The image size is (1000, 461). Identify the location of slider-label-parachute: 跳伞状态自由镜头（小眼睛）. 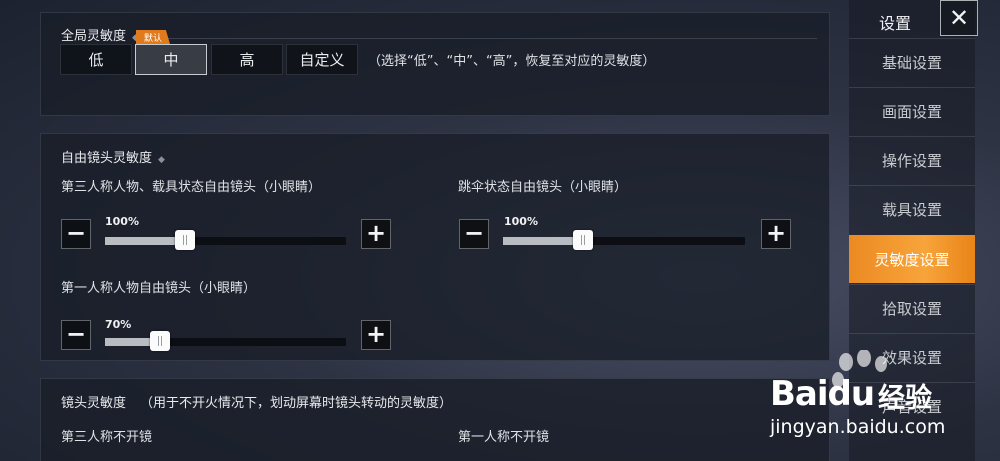
(543, 187).